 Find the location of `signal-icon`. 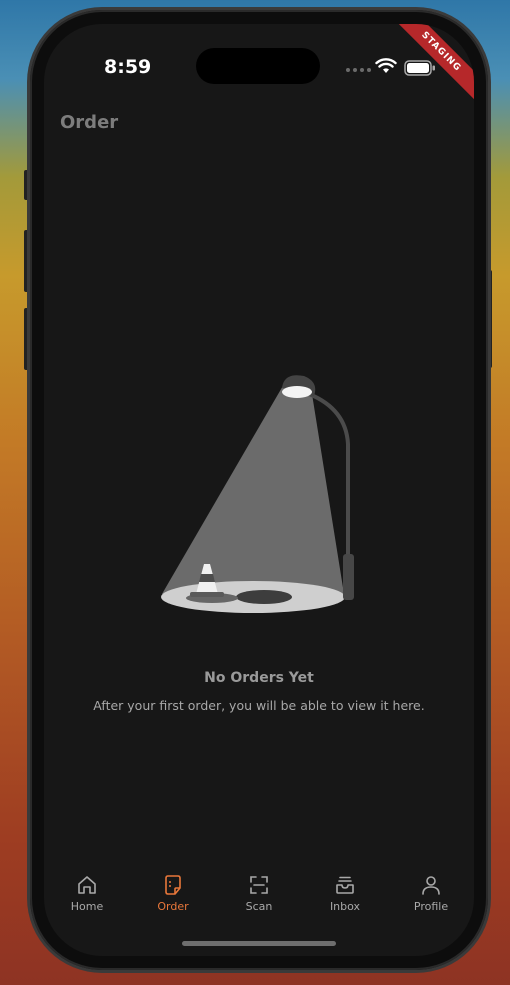

signal-icon is located at coordinates (358, 70).